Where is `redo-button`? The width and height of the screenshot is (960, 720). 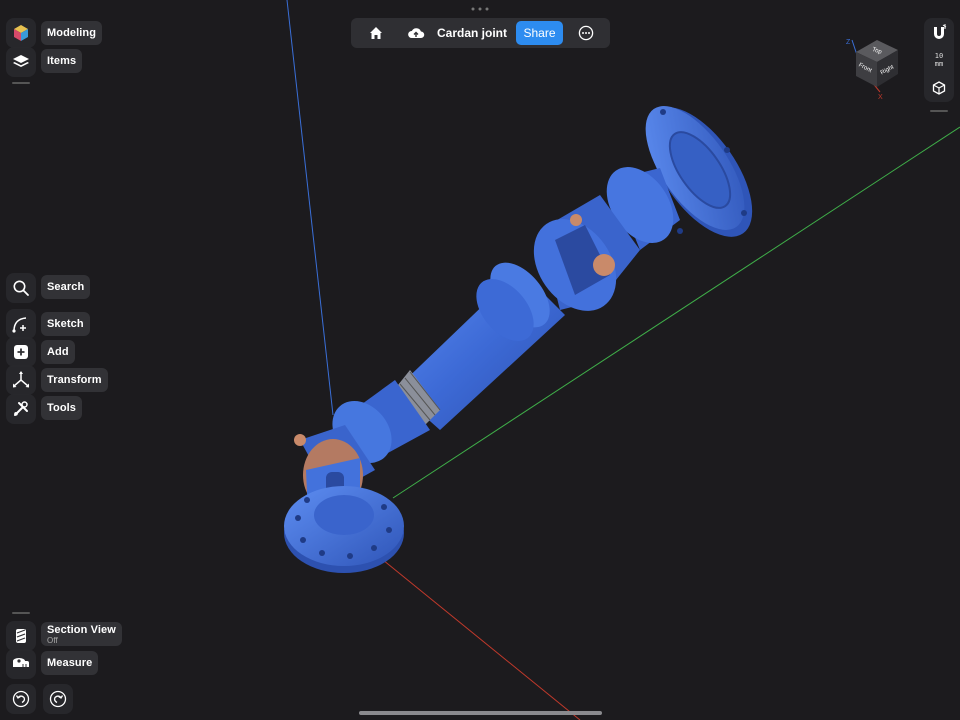 redo-button is located at coordinates (58, 699).